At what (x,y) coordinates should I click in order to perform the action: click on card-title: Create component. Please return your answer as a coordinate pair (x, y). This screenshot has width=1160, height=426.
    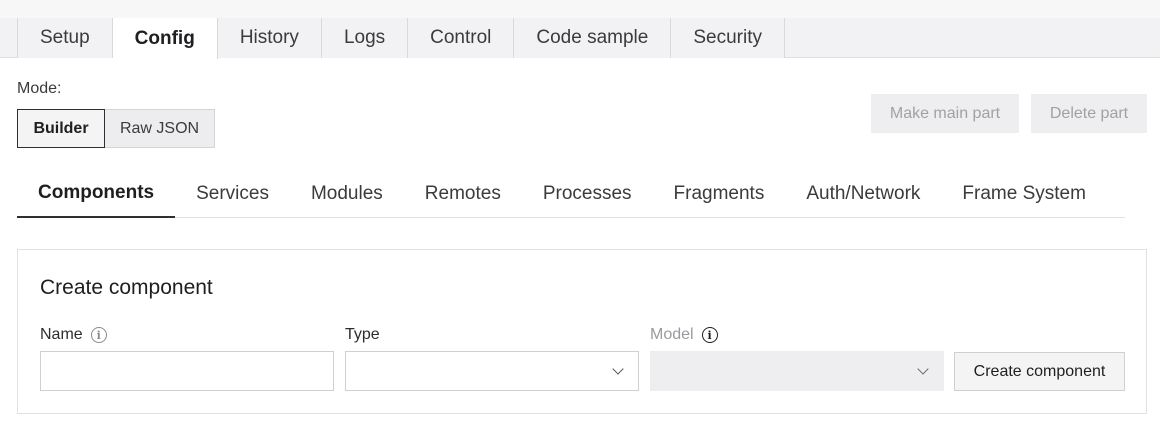
    Looking at the image, I should click on (126, 287).